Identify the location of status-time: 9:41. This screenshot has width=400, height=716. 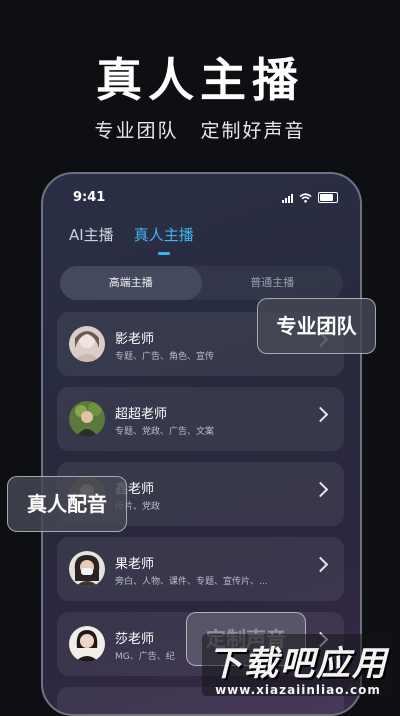
(89, 197).